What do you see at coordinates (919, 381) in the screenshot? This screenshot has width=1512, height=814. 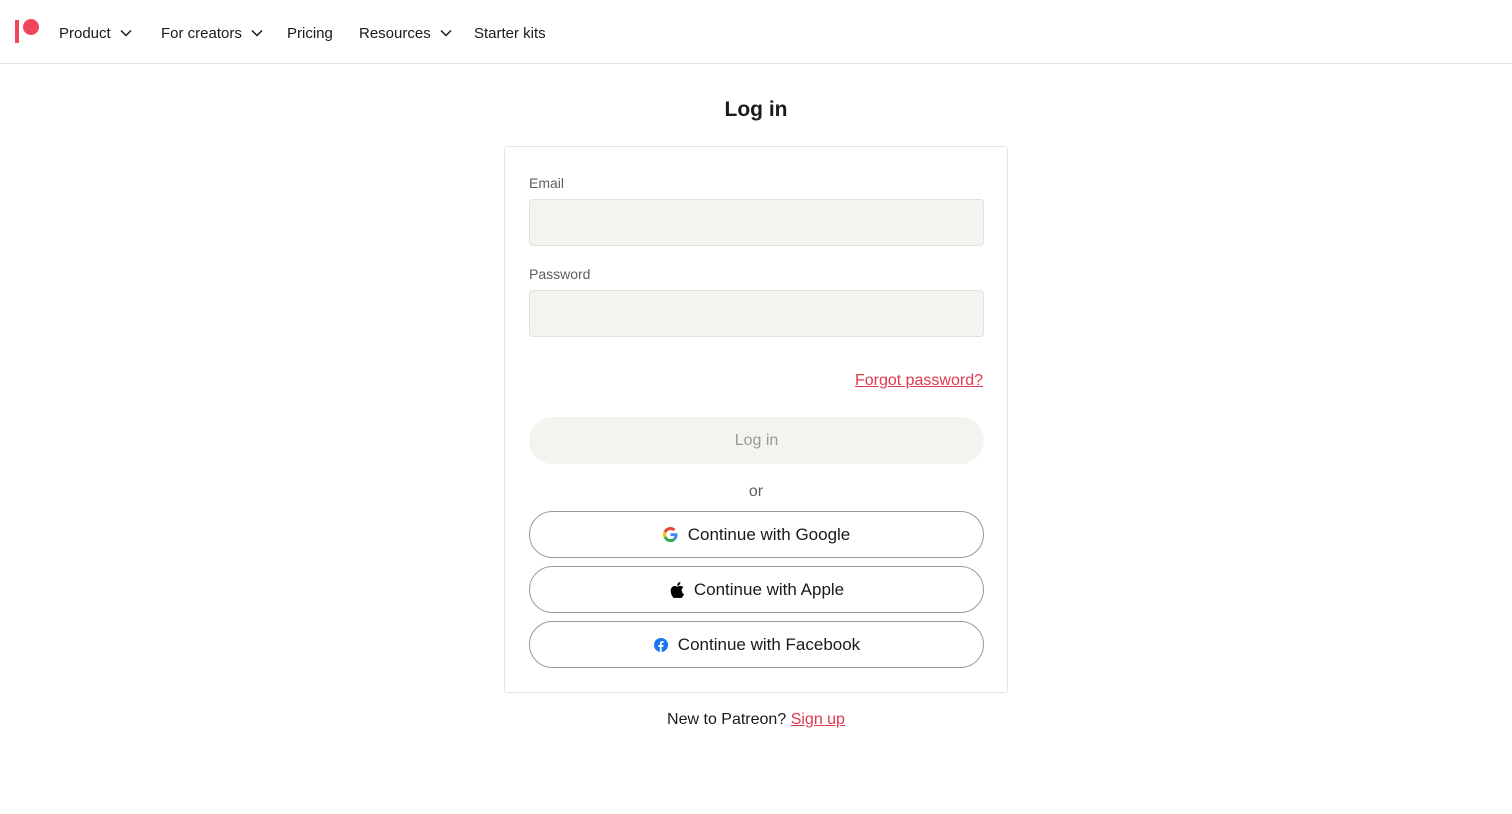 I see `forgot-password-link: Forgot password?` at bounding box center [919, 381].